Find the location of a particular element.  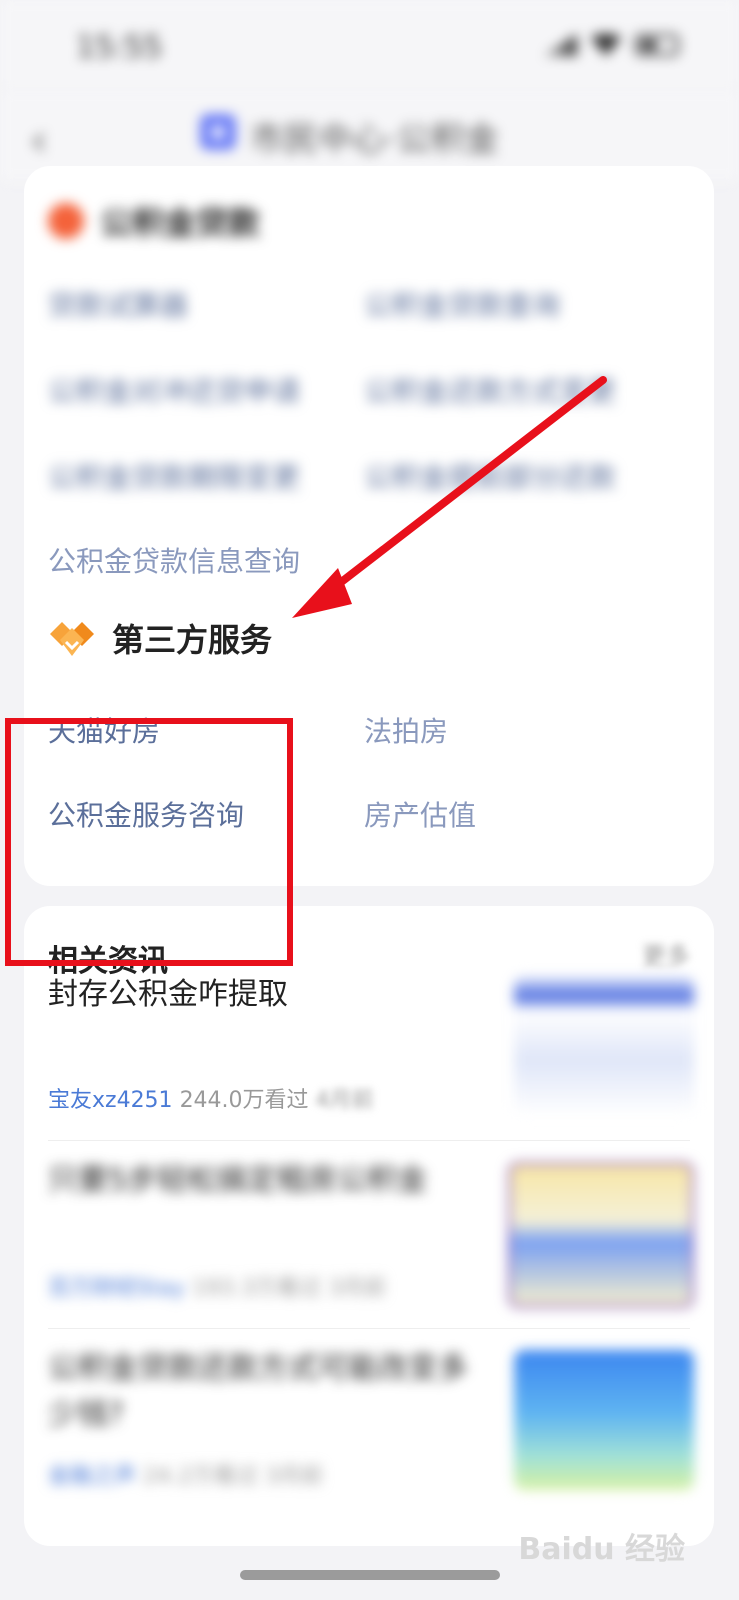

watermark: Baidu 经验 is located at coordinates (601, 1549).